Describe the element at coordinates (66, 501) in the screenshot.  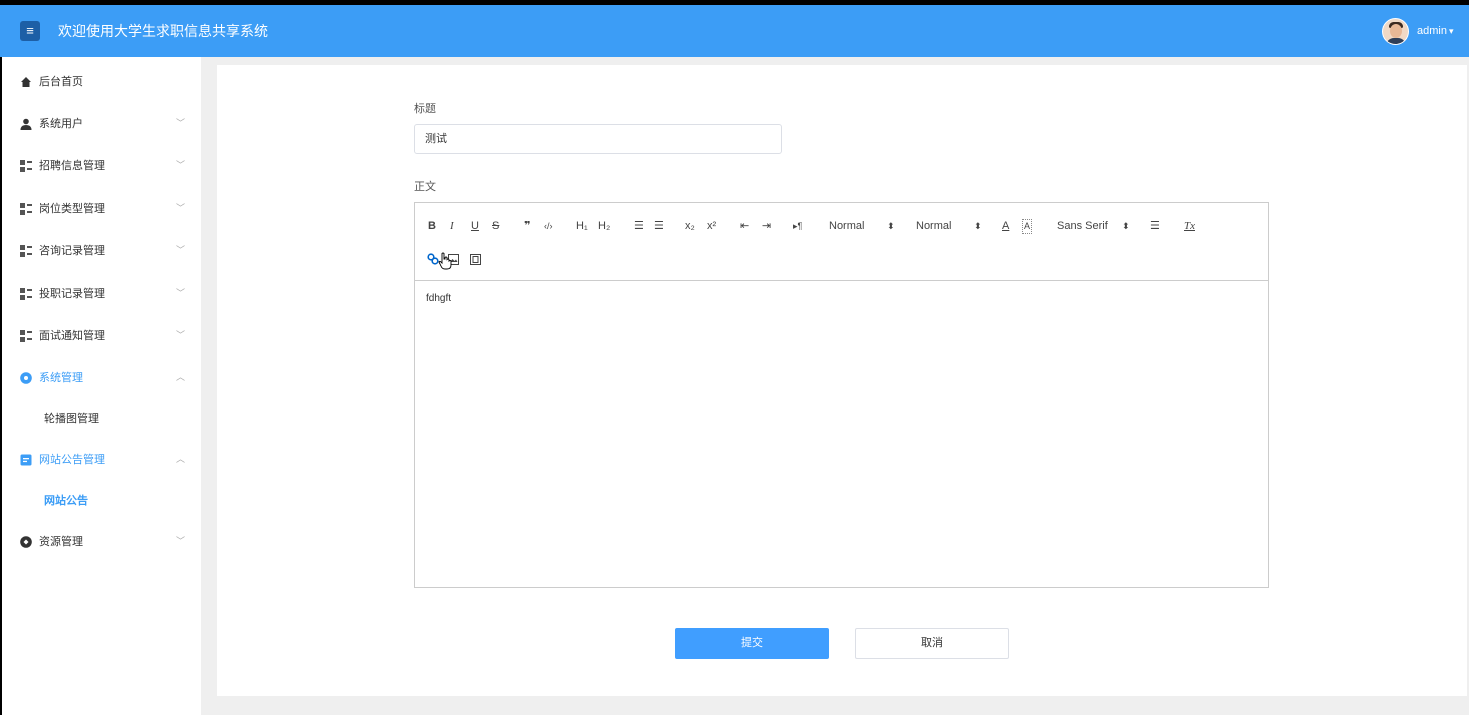
I see `sidebar-subitem-label: 网站公告` at that location.